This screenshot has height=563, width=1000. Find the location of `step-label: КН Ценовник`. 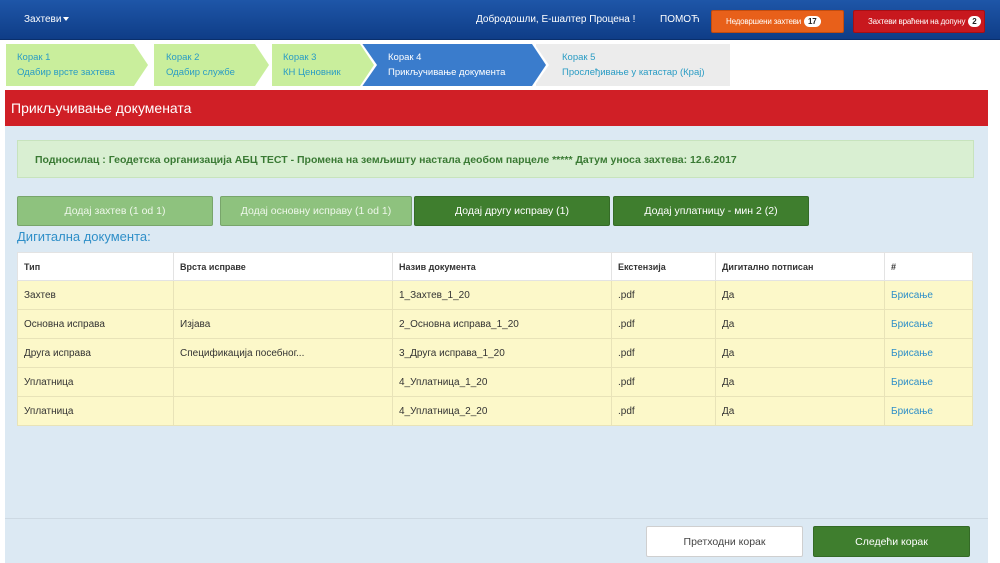

step-label: КН Ценовник is located at coordinates (312, 72).